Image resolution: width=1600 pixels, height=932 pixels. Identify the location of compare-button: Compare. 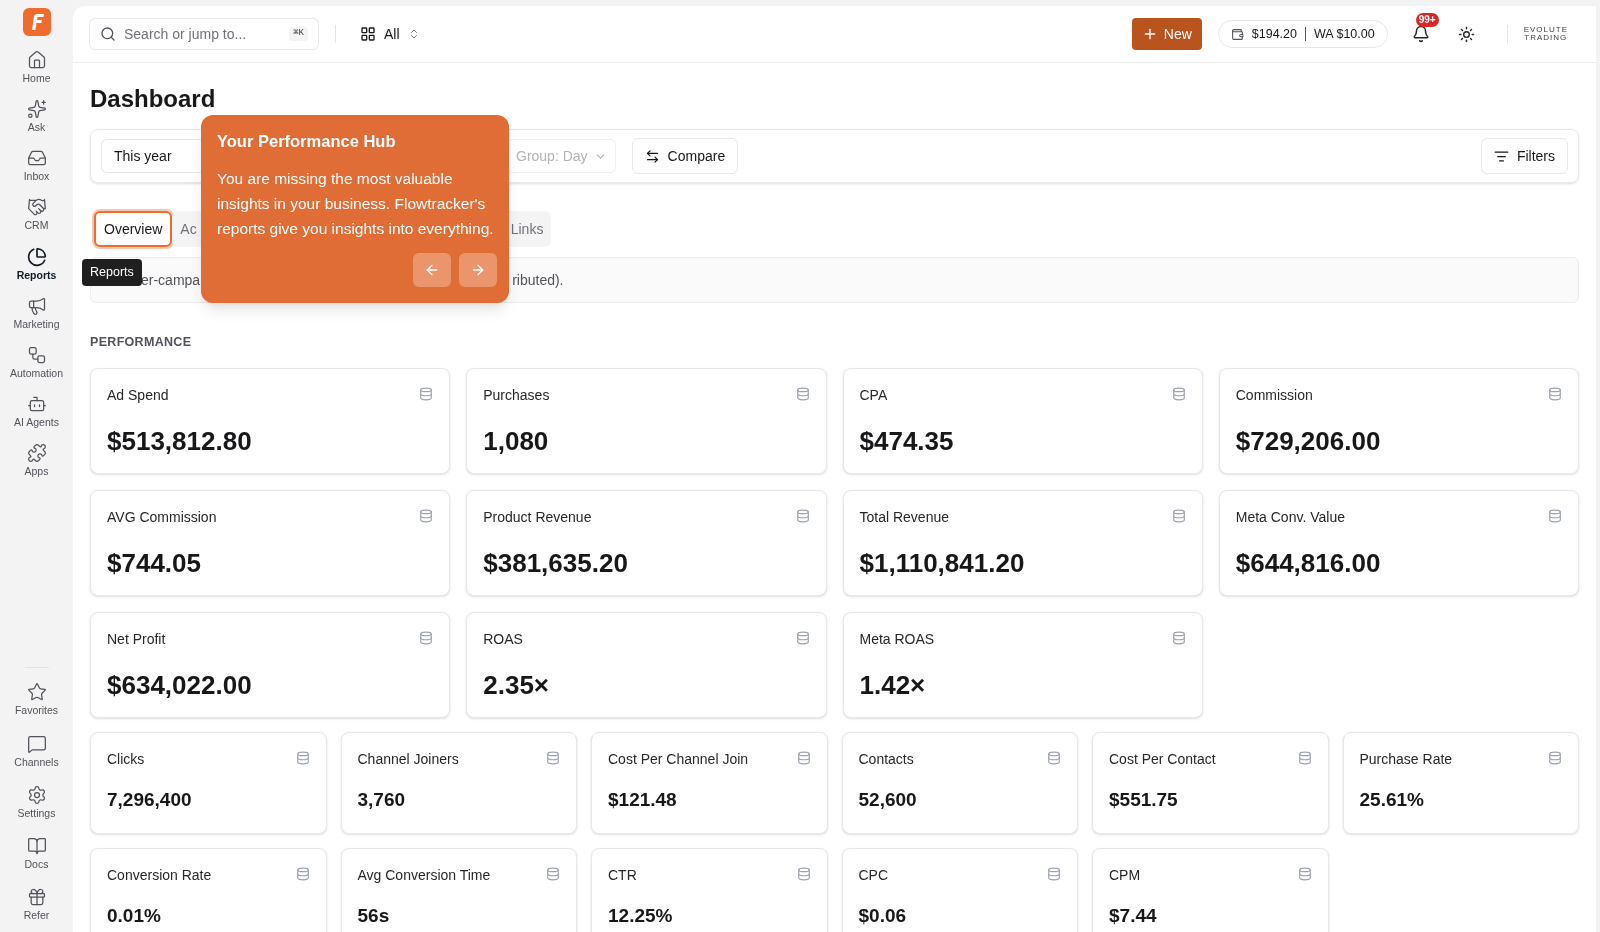
(685, 156).